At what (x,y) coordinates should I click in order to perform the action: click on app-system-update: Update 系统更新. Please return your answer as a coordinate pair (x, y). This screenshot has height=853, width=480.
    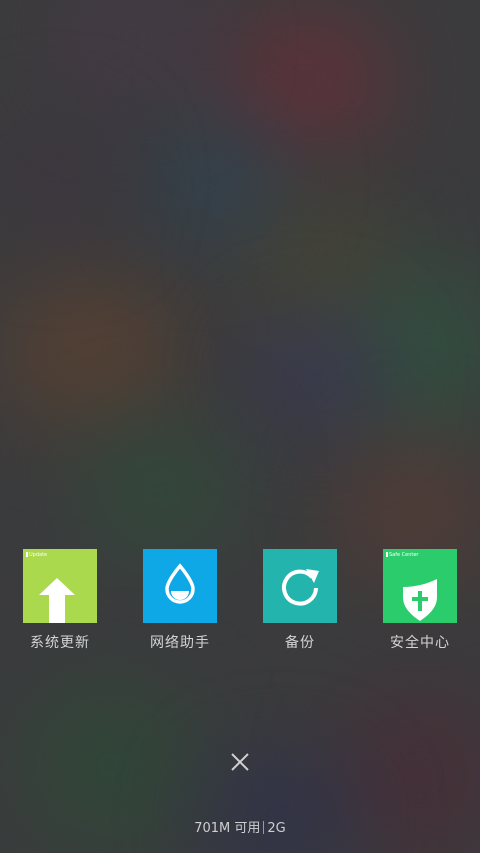
    Looking at the image, I should click on (60, 600).